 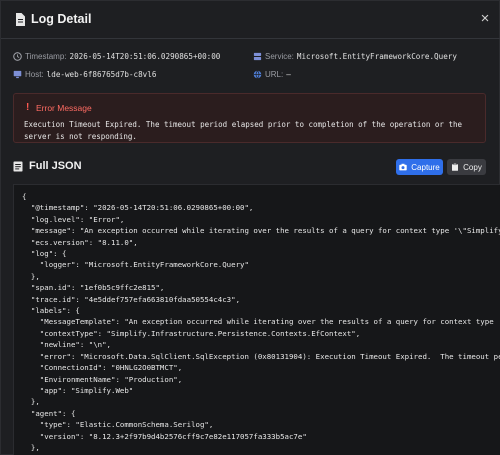 What do you see at coordinates (472, 167) in the screenshot?
I see `copy-label: Copy` at bounding box center [472, 167].